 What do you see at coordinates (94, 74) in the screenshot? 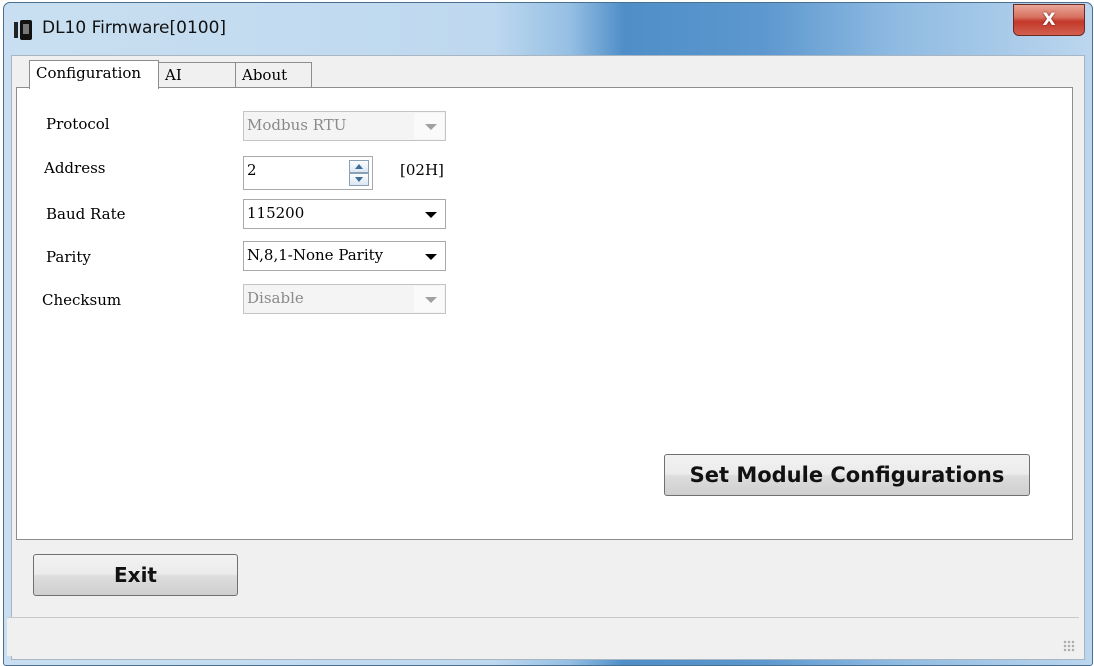
I see `tab-configuration: Configuration` at bounding box center [94, 74].